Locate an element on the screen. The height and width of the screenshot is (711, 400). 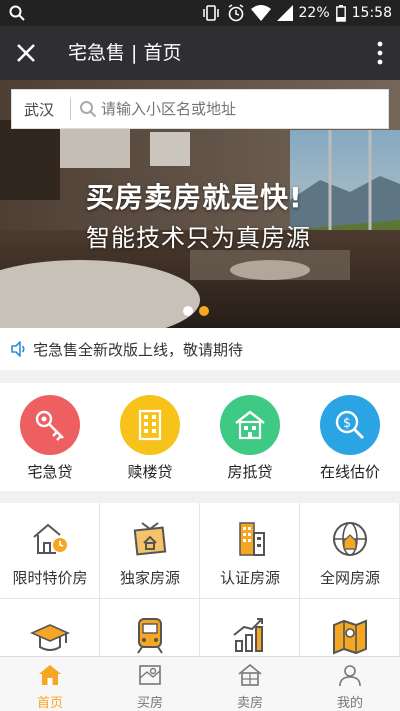
bottom-tab-bar: 首页 买房 卖房 我的 is located at coordinates (200, 683).